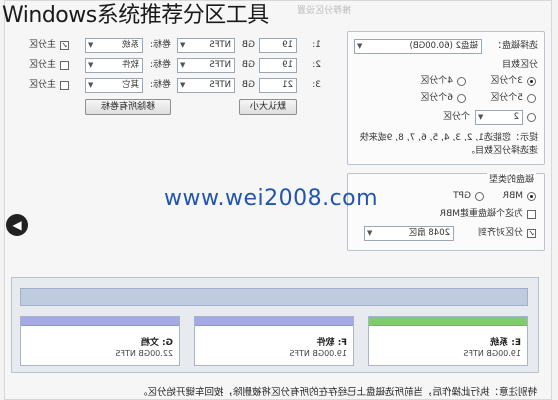 The image size is (558, 400). What do you see at coordinates (323, 11) in the screenshot?
I see `window-title: 推荐分区设置` at bounding box center [323, 11].